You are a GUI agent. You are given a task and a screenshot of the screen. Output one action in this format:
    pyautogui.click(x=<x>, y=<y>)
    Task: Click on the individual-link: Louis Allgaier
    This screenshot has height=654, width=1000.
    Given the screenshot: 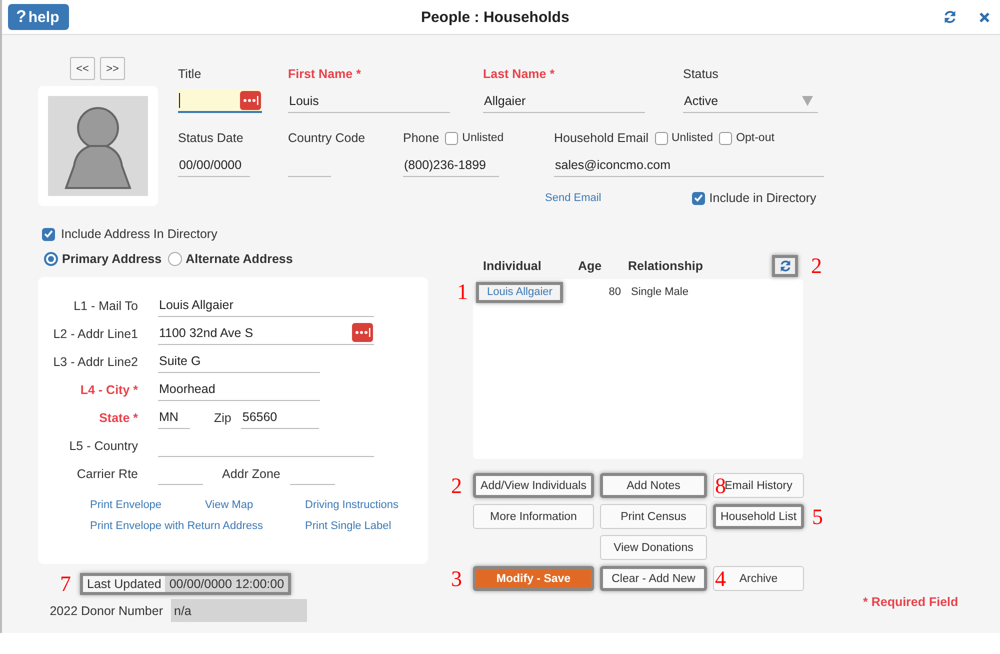 What is the action you would take?
    pyautogui.click(x=520, y=292)
    